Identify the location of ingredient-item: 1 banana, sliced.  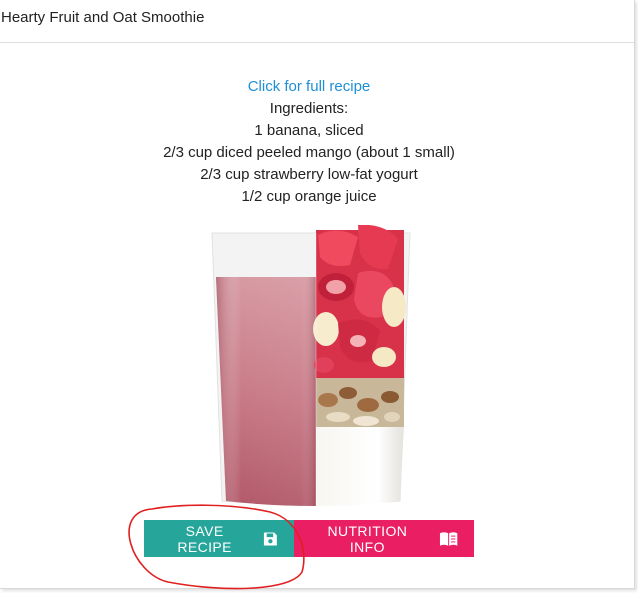
(309, 130).